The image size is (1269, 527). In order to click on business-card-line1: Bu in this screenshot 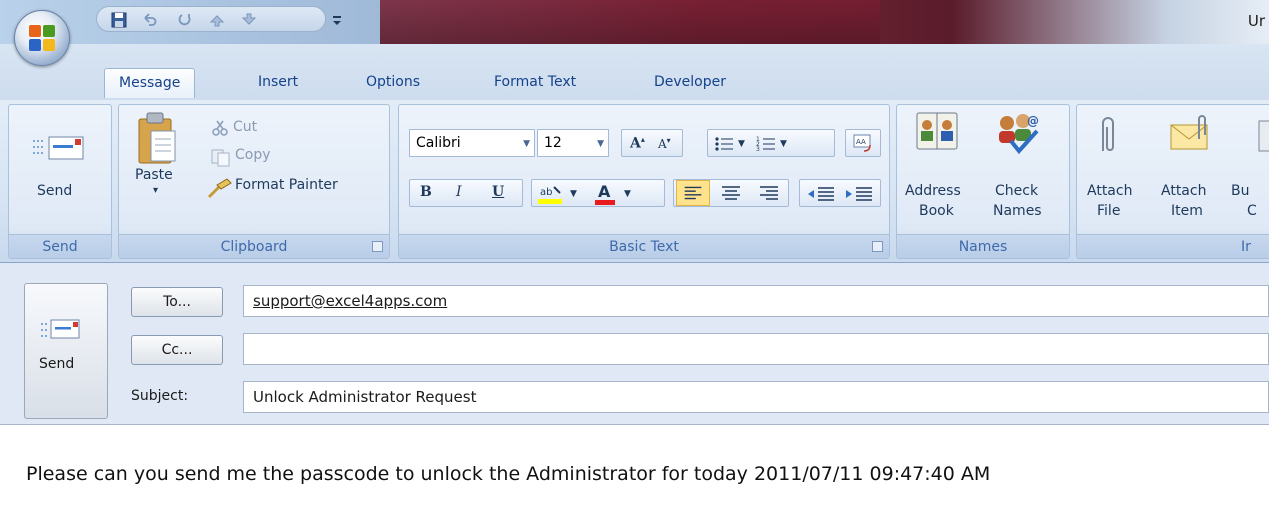, I will do `click(1240, 191)`.